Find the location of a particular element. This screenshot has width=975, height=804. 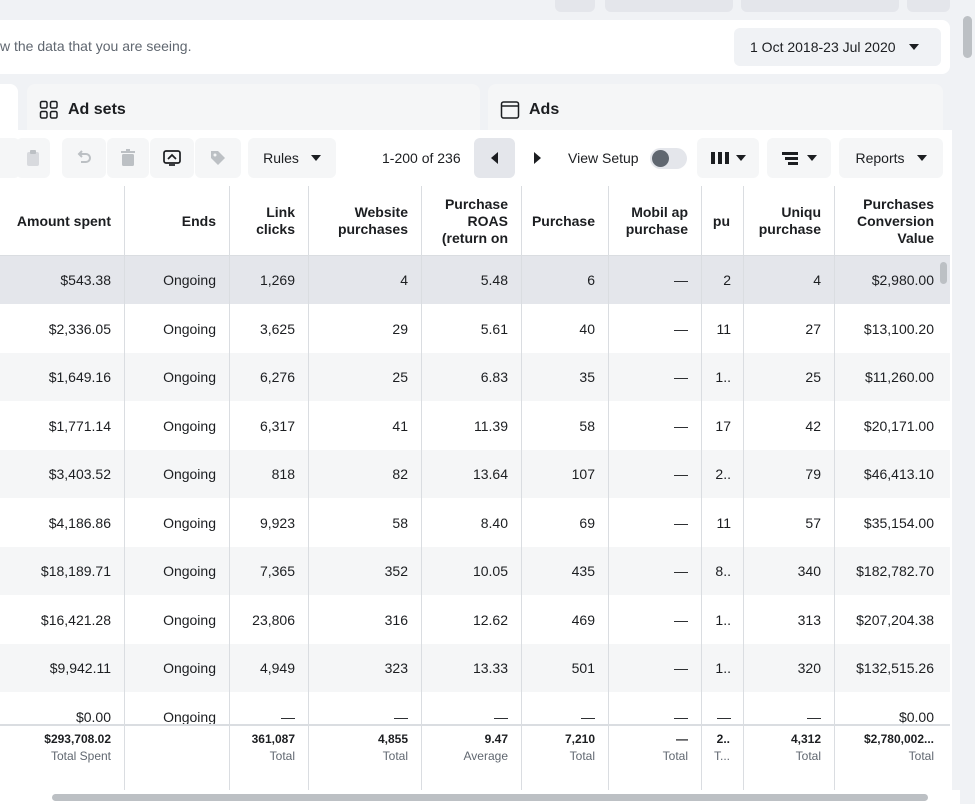

breakdown-button is located at coordinates (799, 158).